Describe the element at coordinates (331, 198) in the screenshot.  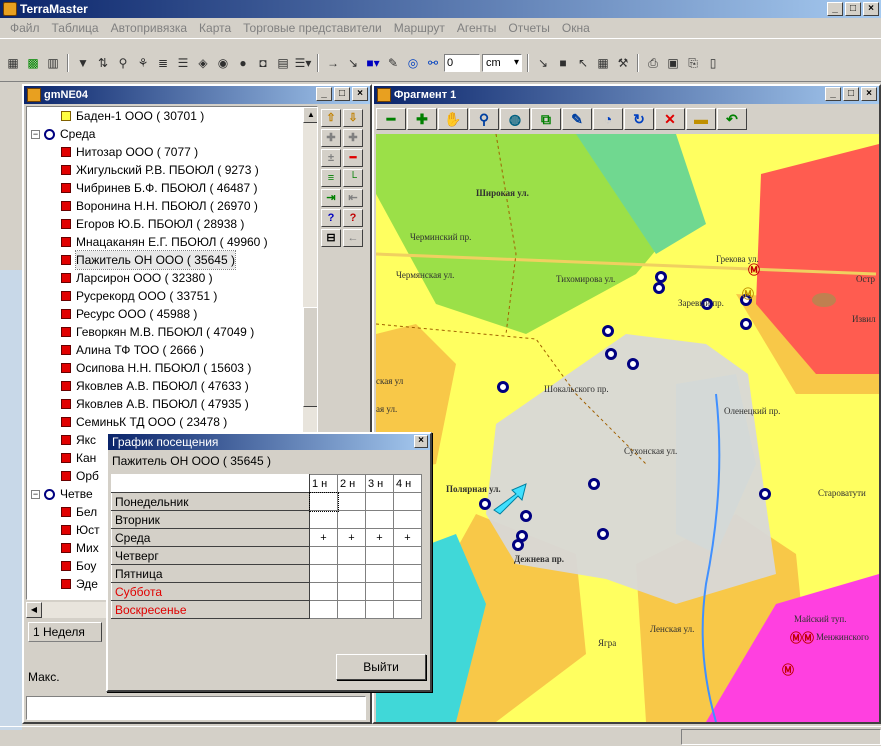
I see `enter-button: ⇥` at that location.